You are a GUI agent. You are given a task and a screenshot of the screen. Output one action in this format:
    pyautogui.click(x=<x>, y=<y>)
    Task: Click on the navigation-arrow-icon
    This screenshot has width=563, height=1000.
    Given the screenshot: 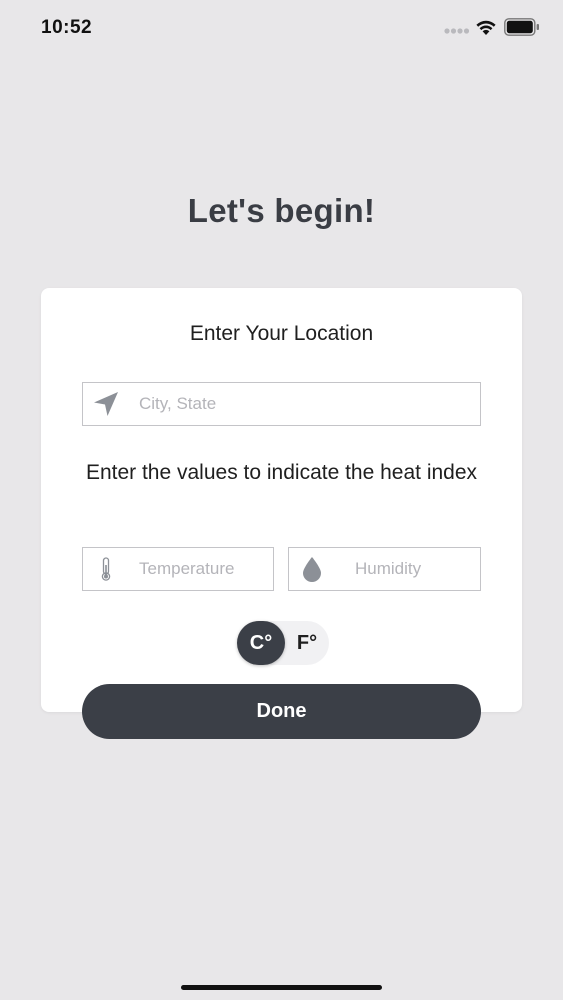 What is the action you would take?
    pyautogui.click(x=106, y=404)
    